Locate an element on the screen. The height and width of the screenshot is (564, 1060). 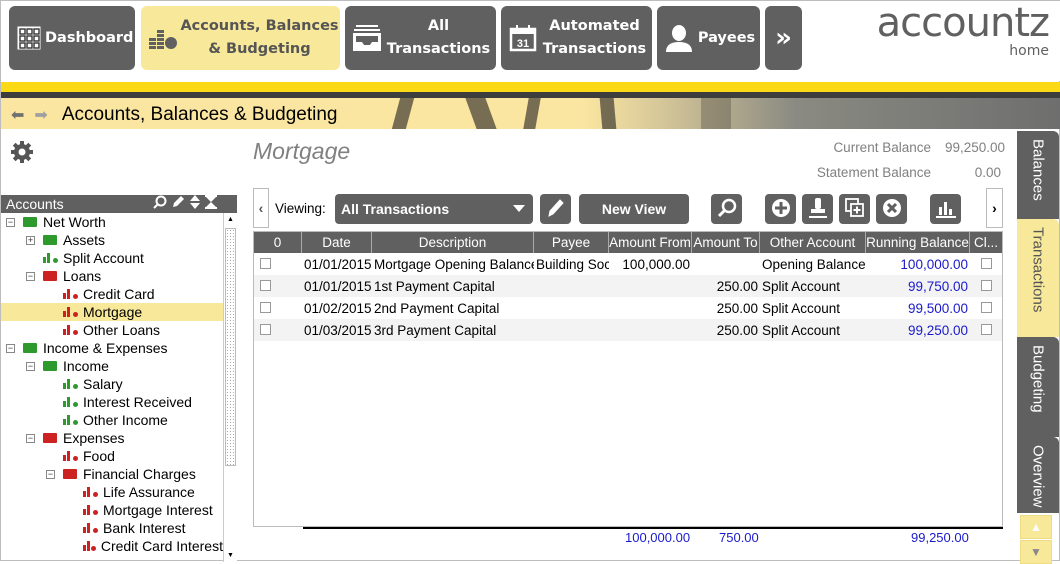
expand-icon: + is located at coordinates (30, 240).